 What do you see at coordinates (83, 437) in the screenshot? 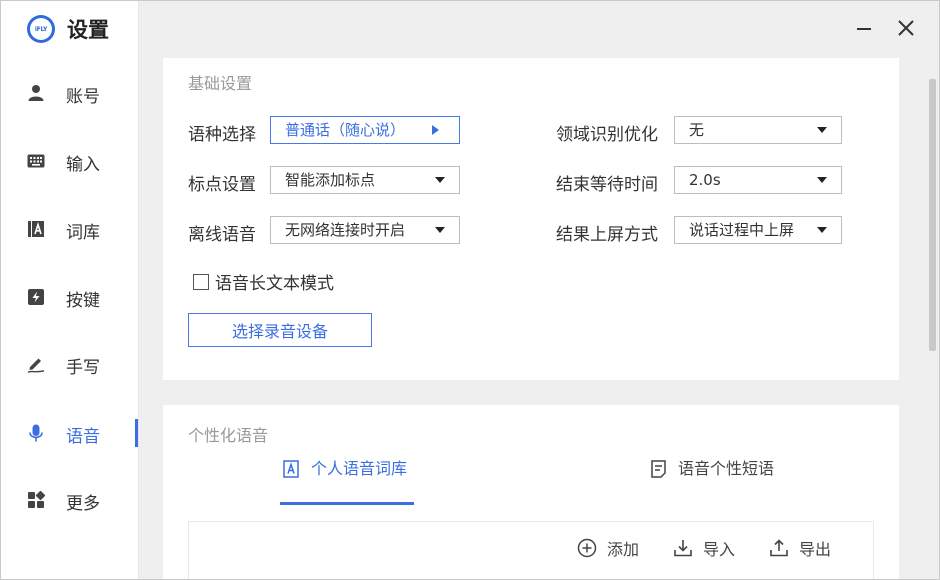
I see `sidebar-item-label: 语音` at bounding box center [83, 437].